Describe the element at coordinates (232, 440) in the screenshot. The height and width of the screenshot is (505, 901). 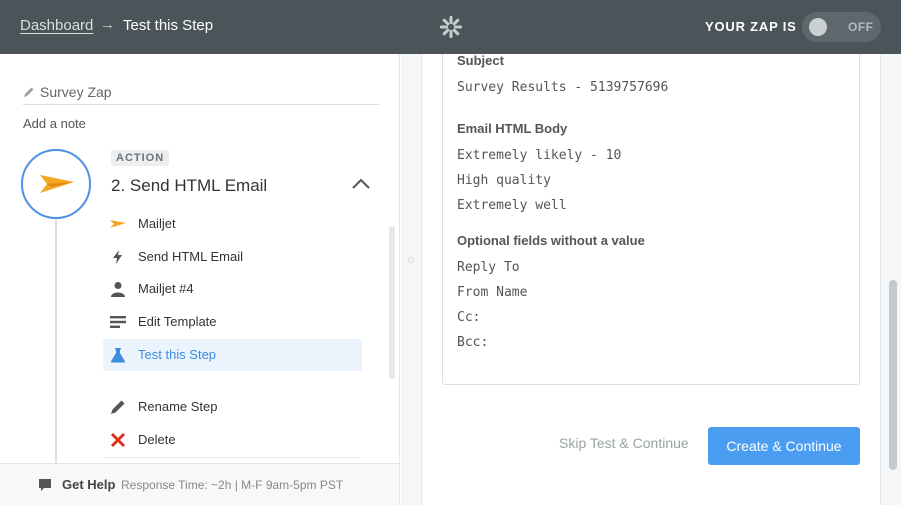
I see `menu-item-delete: Delete` at that location.